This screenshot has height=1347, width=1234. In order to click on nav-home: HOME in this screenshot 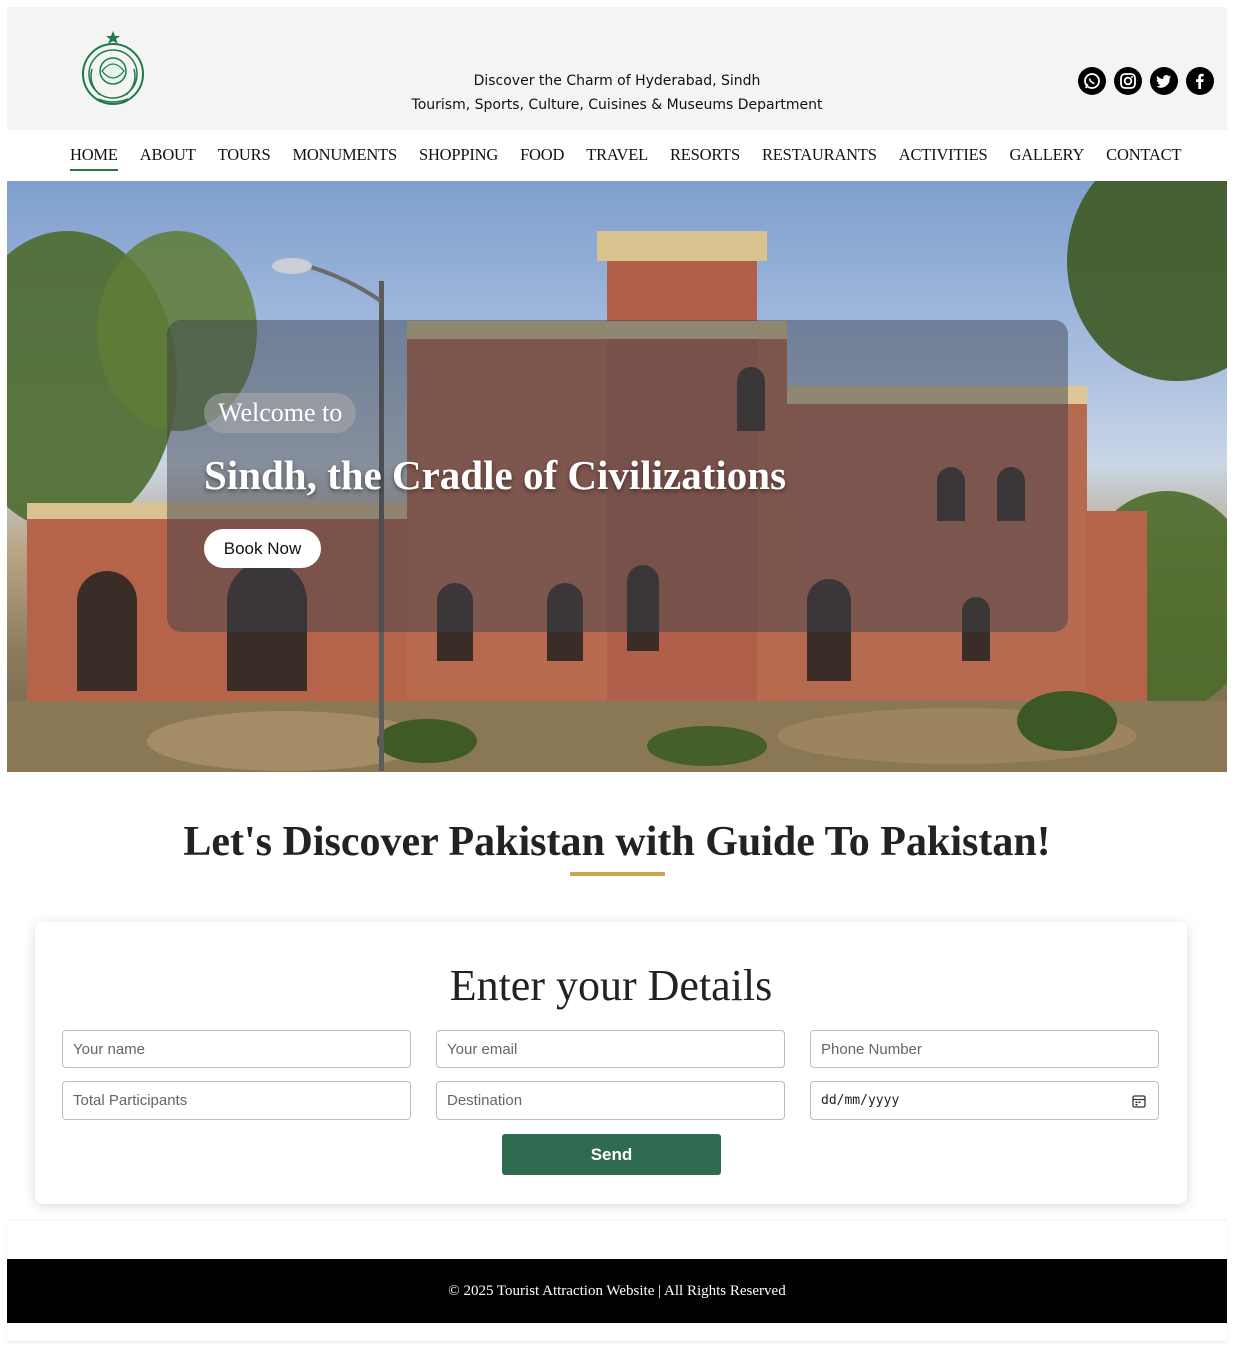, I will do `click(94, 158)`.